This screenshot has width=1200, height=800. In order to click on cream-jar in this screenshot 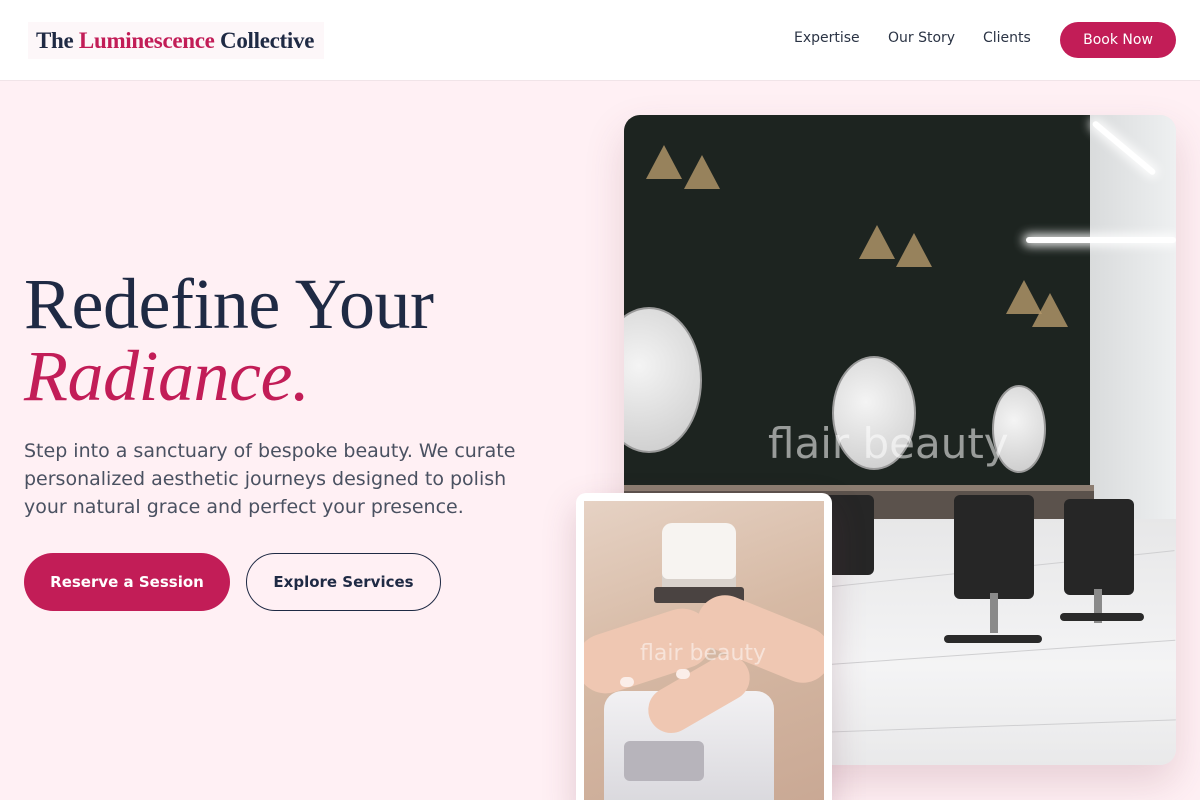, I will do `click(699, 560)`.